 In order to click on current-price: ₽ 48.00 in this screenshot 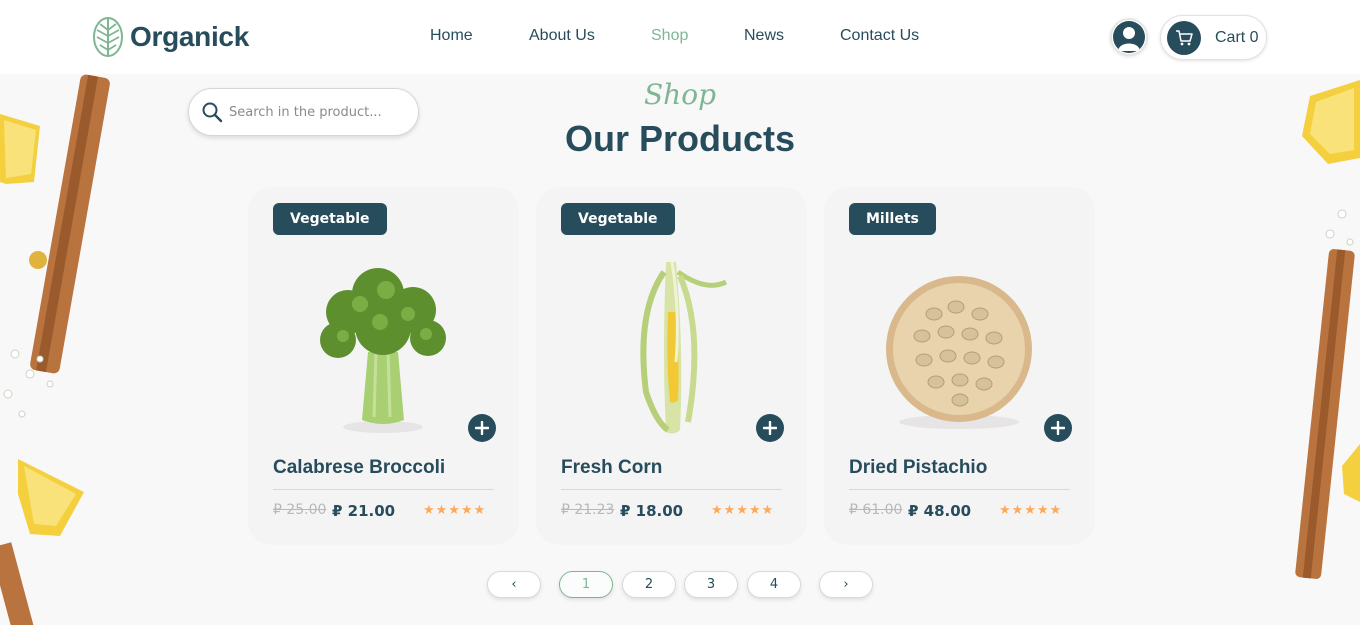, I will do `click(940, 511)`.